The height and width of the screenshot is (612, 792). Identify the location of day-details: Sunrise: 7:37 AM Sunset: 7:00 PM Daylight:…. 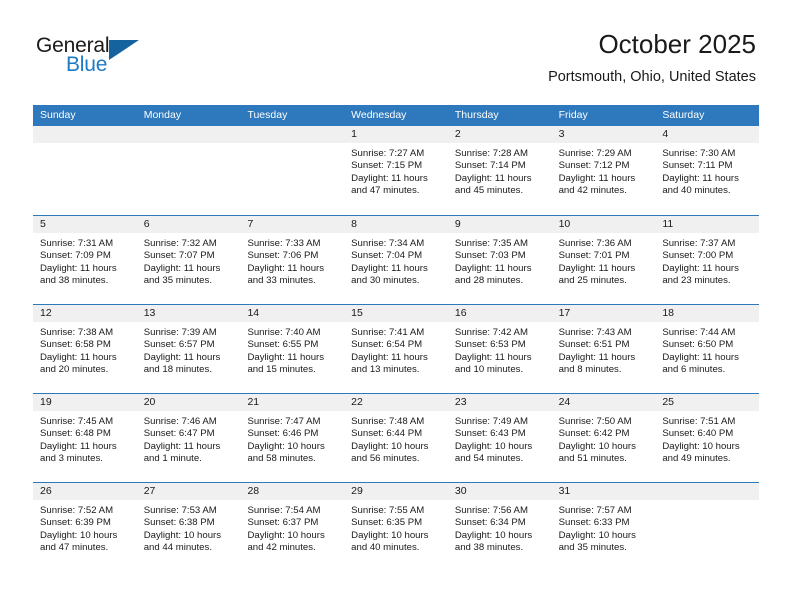
(707, 260).